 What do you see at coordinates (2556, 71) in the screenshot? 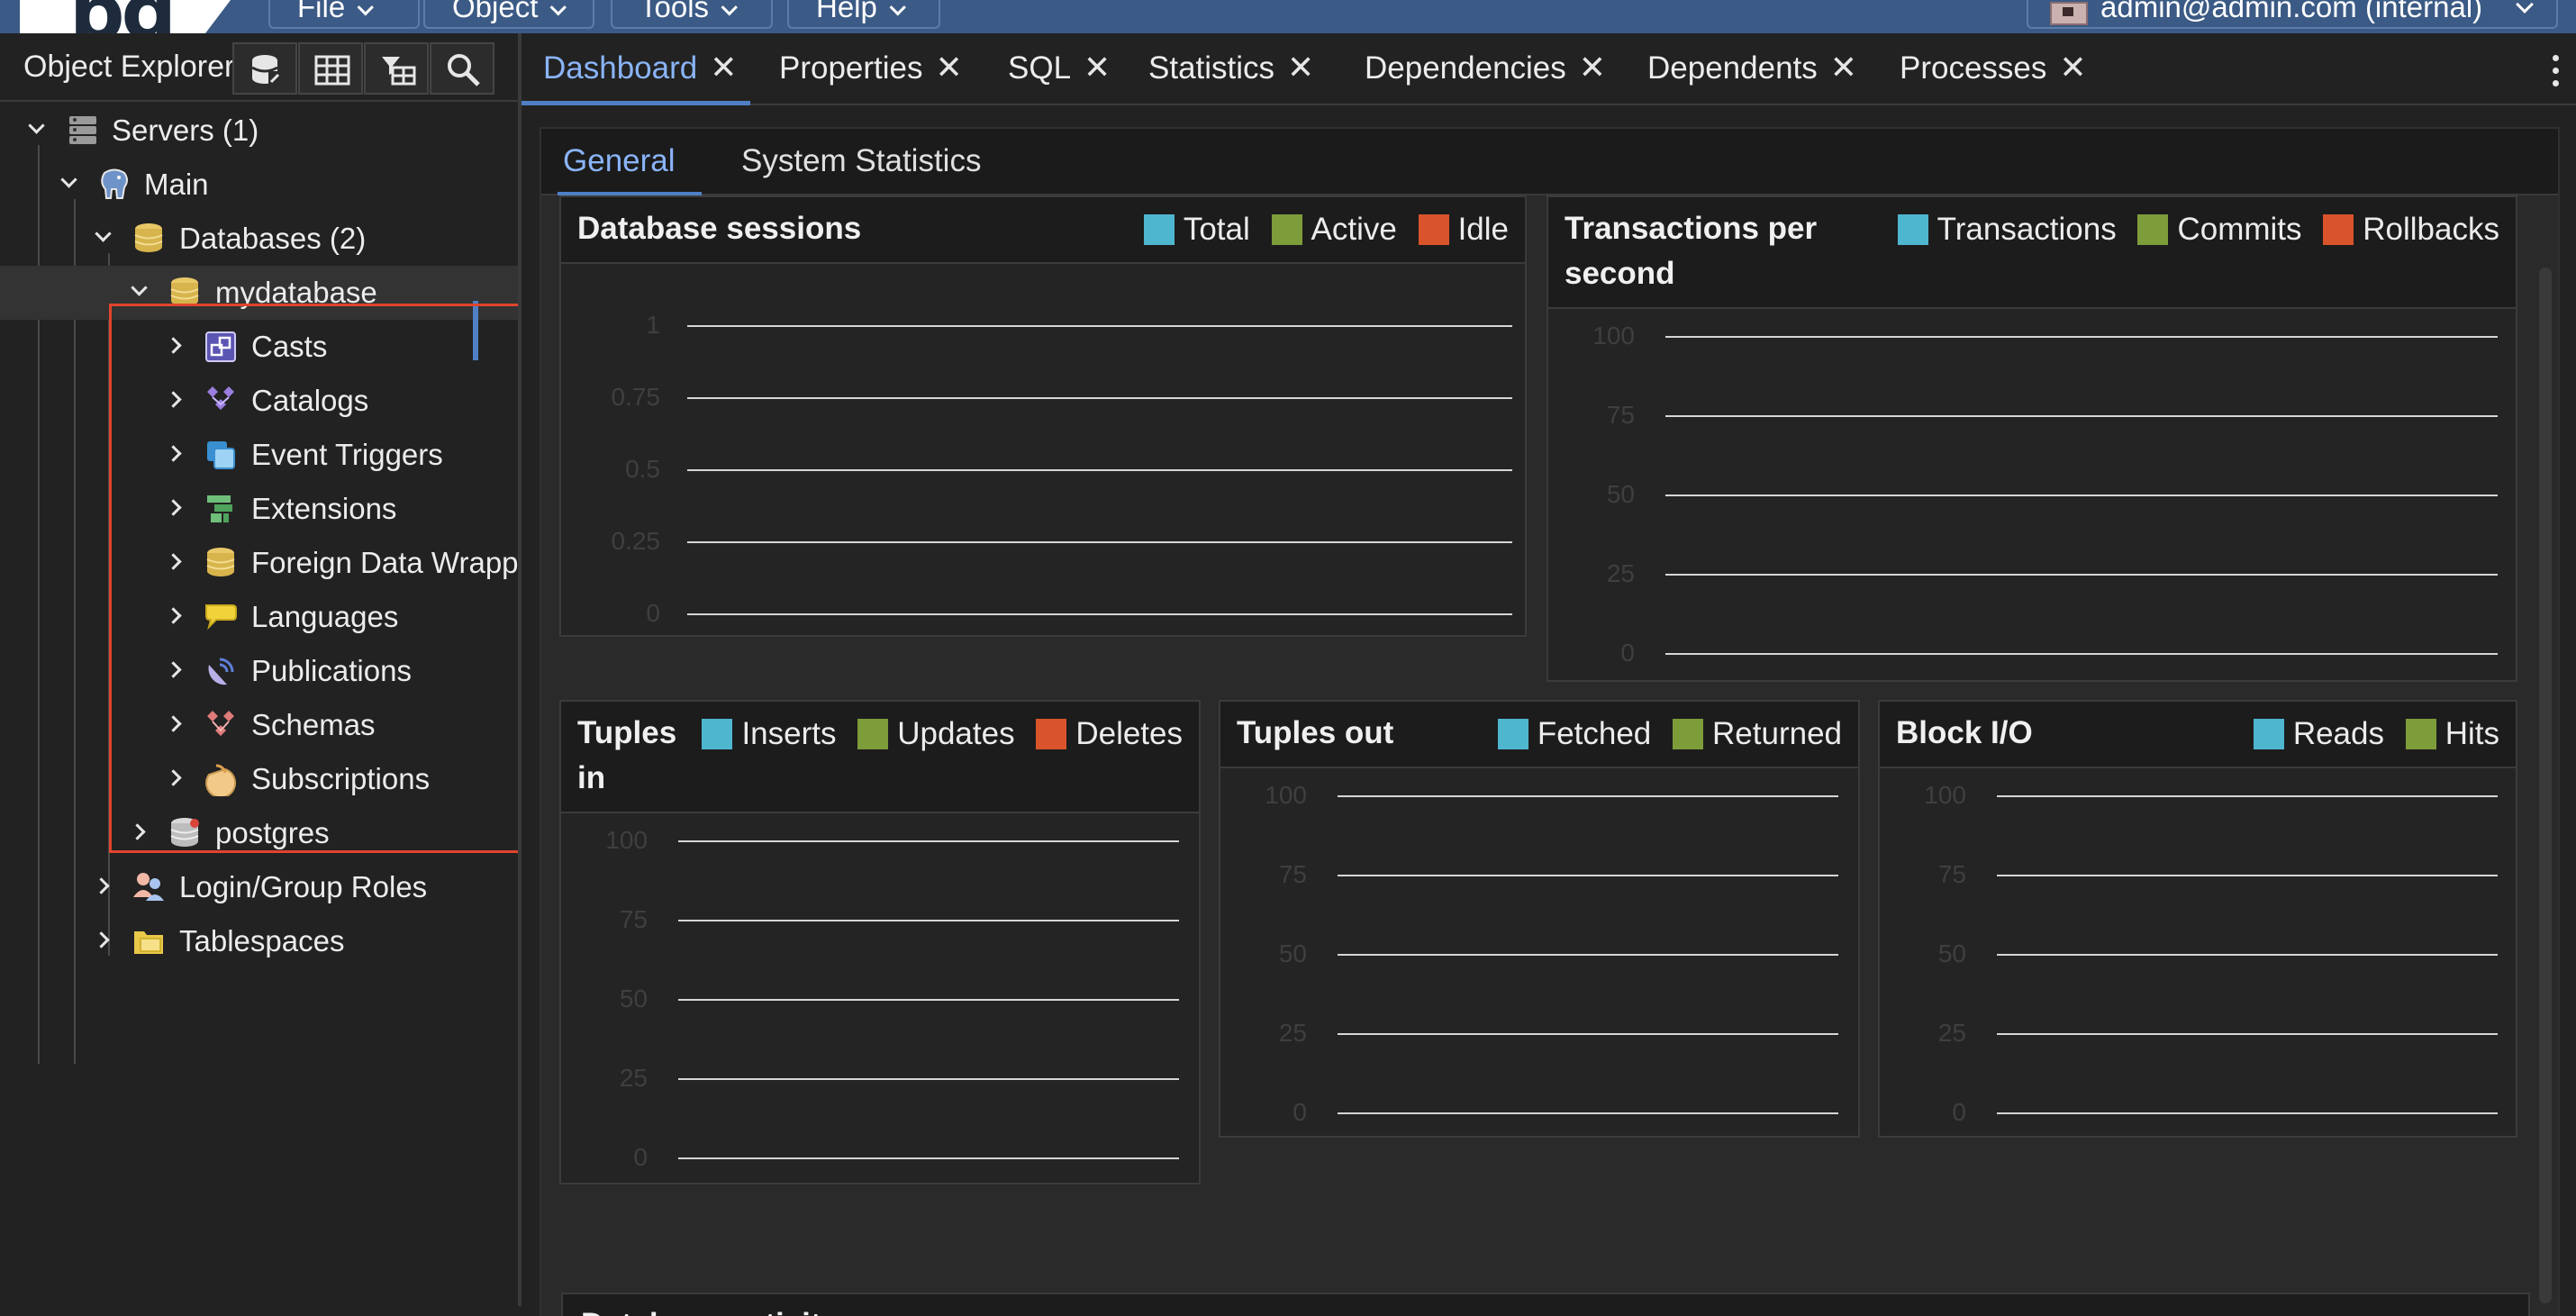
I see `more-options-icon` at bounding box center [2556, 71].